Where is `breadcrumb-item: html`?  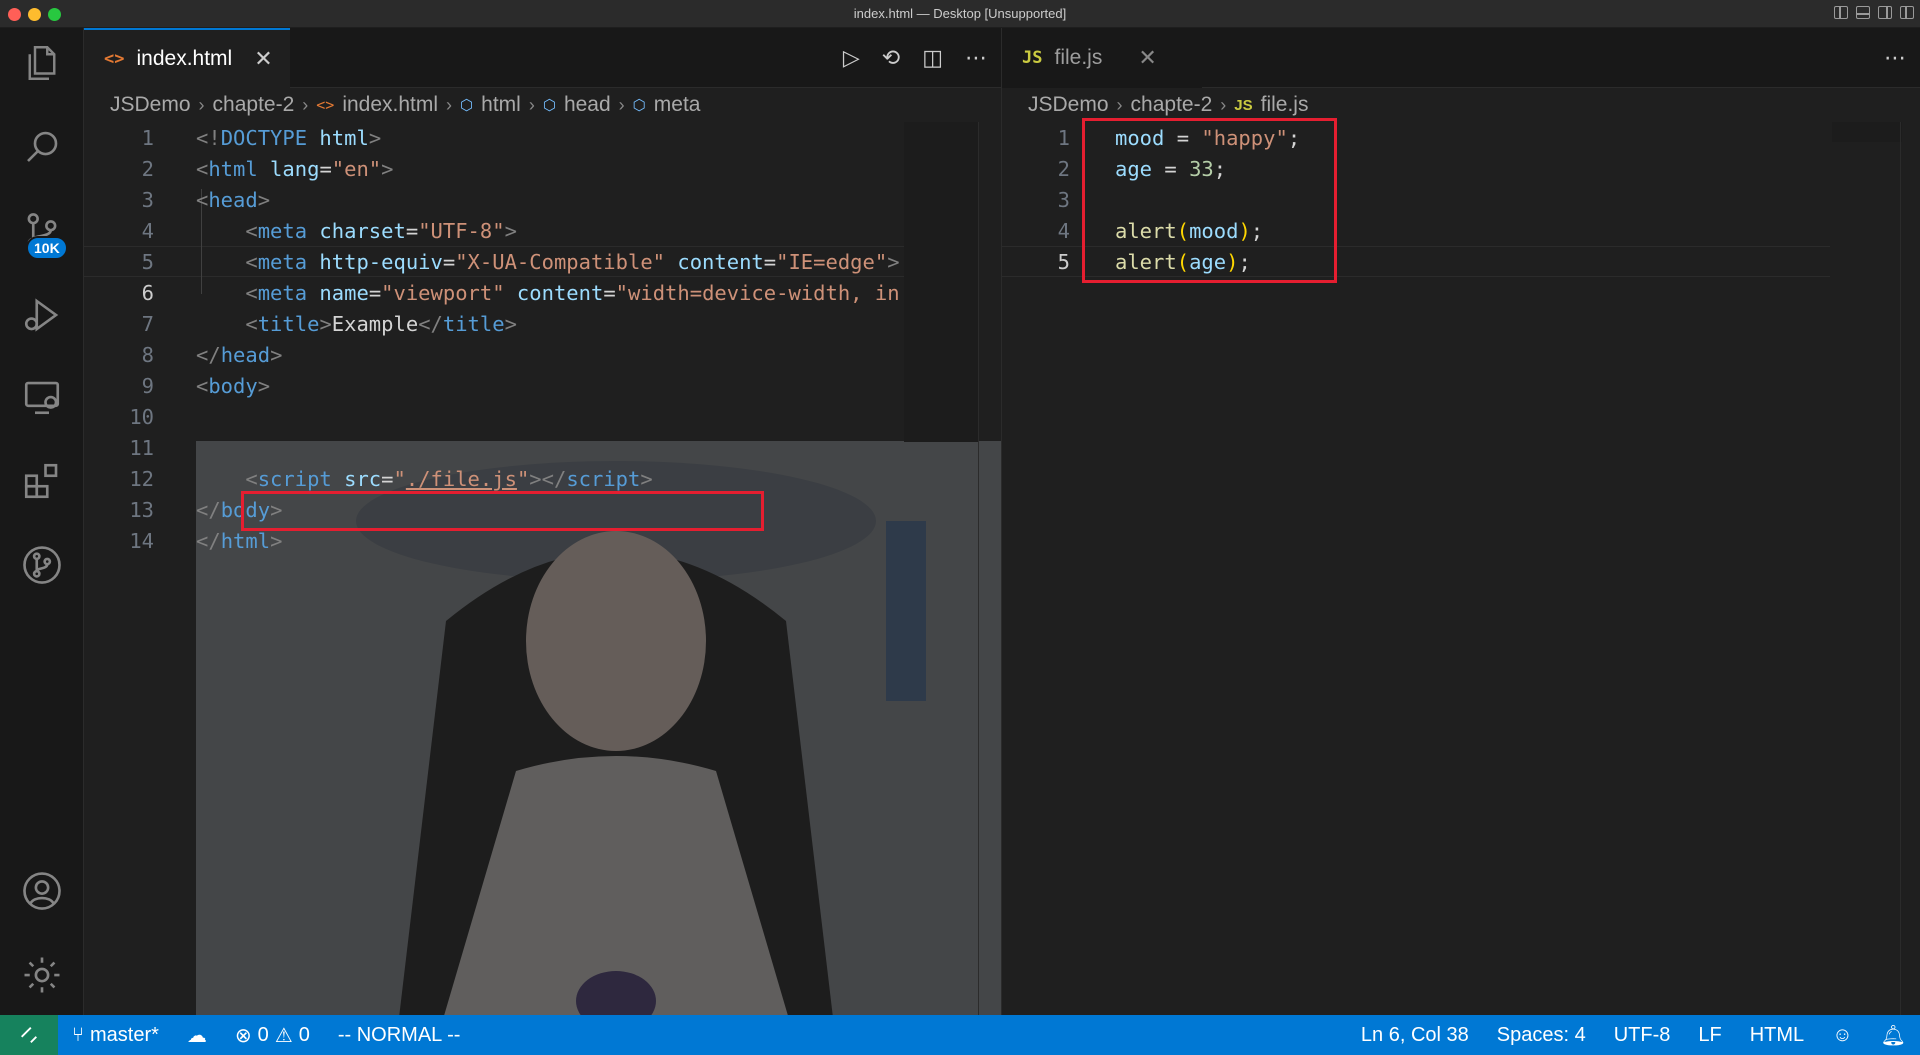
breadcrumb-item: html is located at coordinates (501, 105).